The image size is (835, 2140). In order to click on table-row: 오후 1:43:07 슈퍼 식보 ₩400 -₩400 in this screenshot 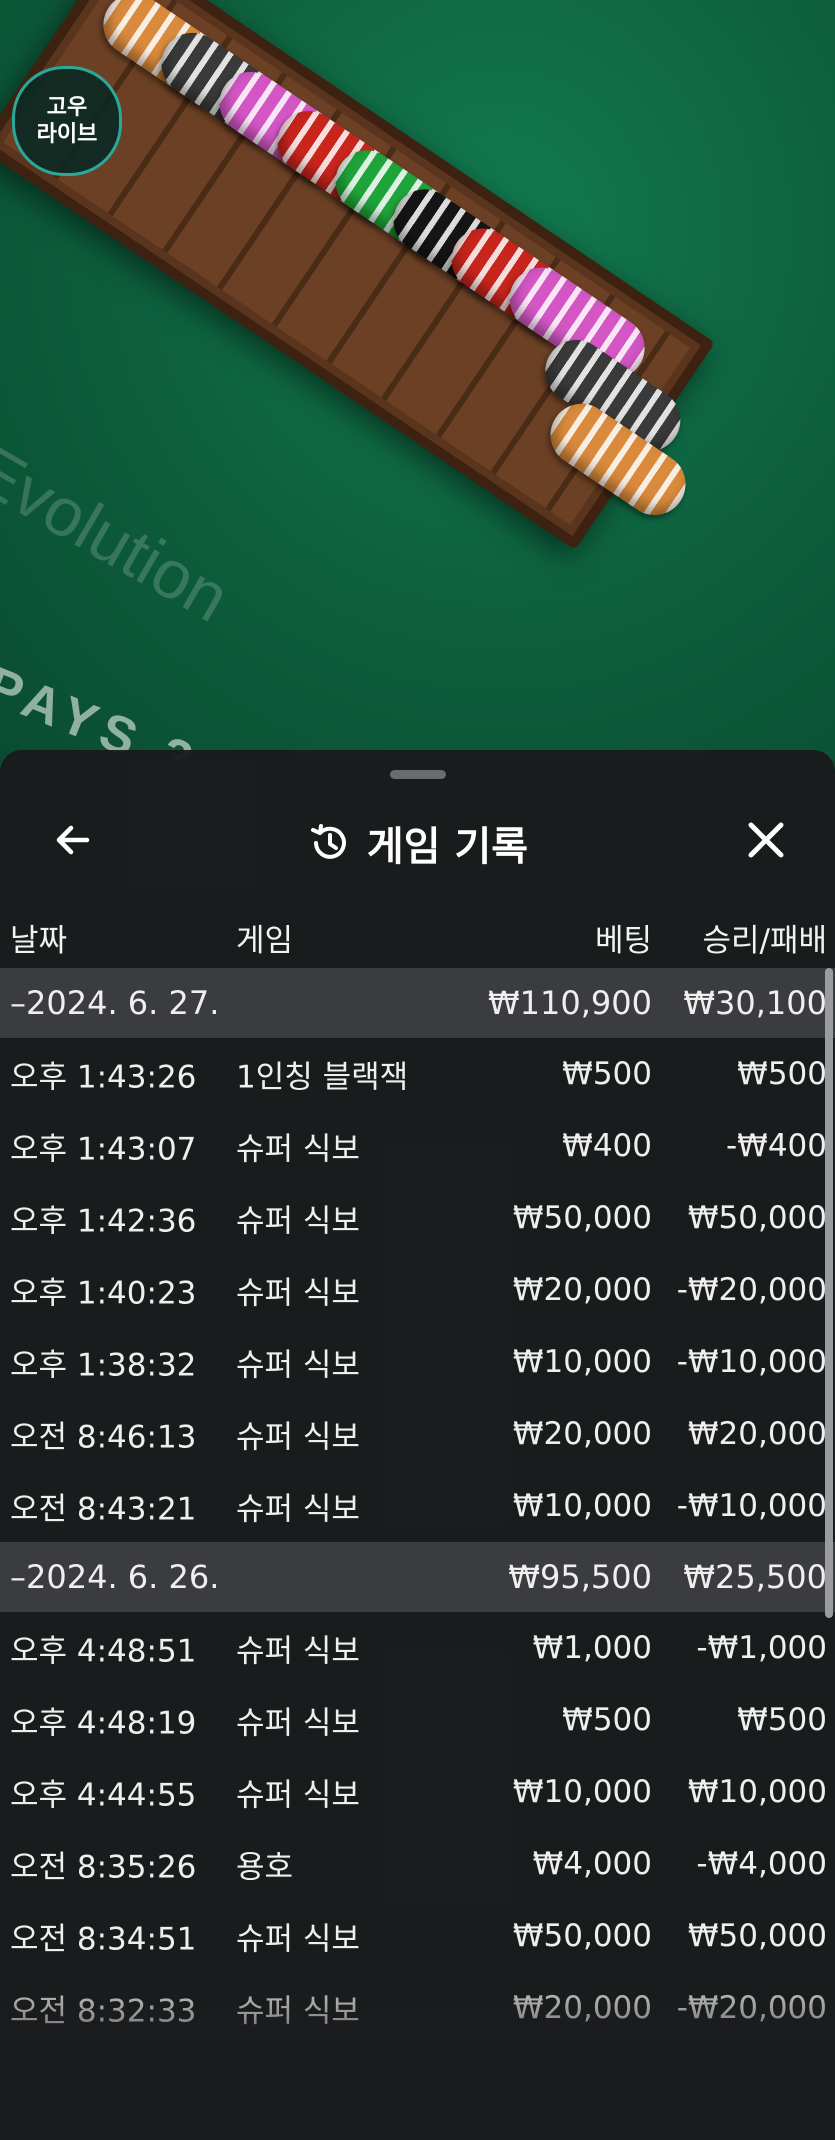, I will do `click(417, 1146)`.